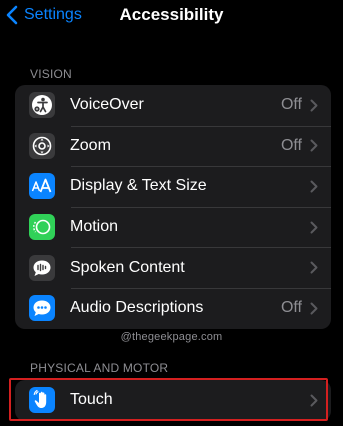 This screenshot has height=426, width=343. What do you see at coordinates (42, 267) in the screenshot?
I see `speech-bubble-icon` at bounding box center [42, 267].